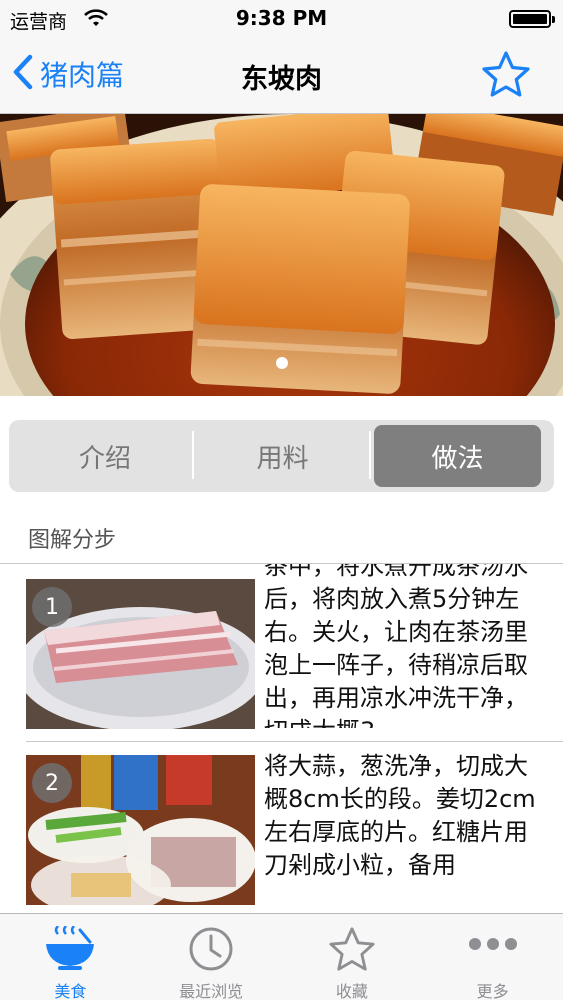  What do you see at coordinates (211, 951) in the screenshot?
I see `clock-icon` at bounding box center [211, 951].